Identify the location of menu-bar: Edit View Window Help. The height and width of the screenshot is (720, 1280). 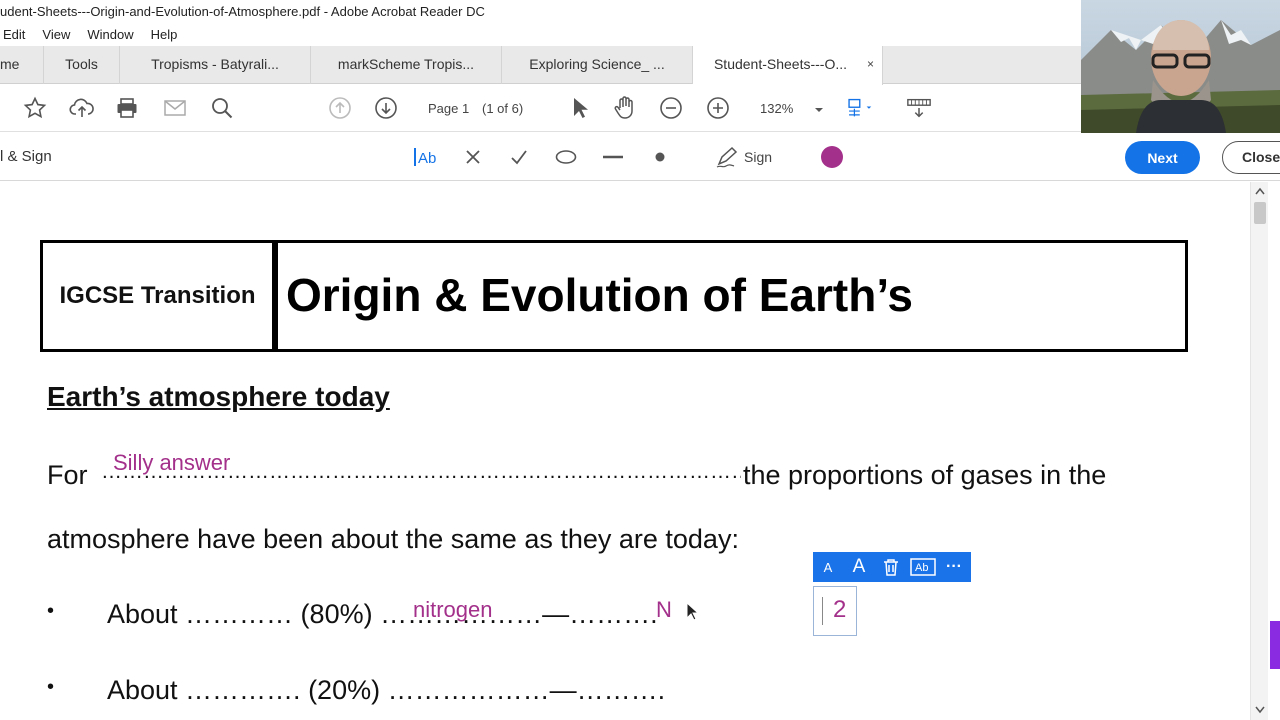
(95, 35).